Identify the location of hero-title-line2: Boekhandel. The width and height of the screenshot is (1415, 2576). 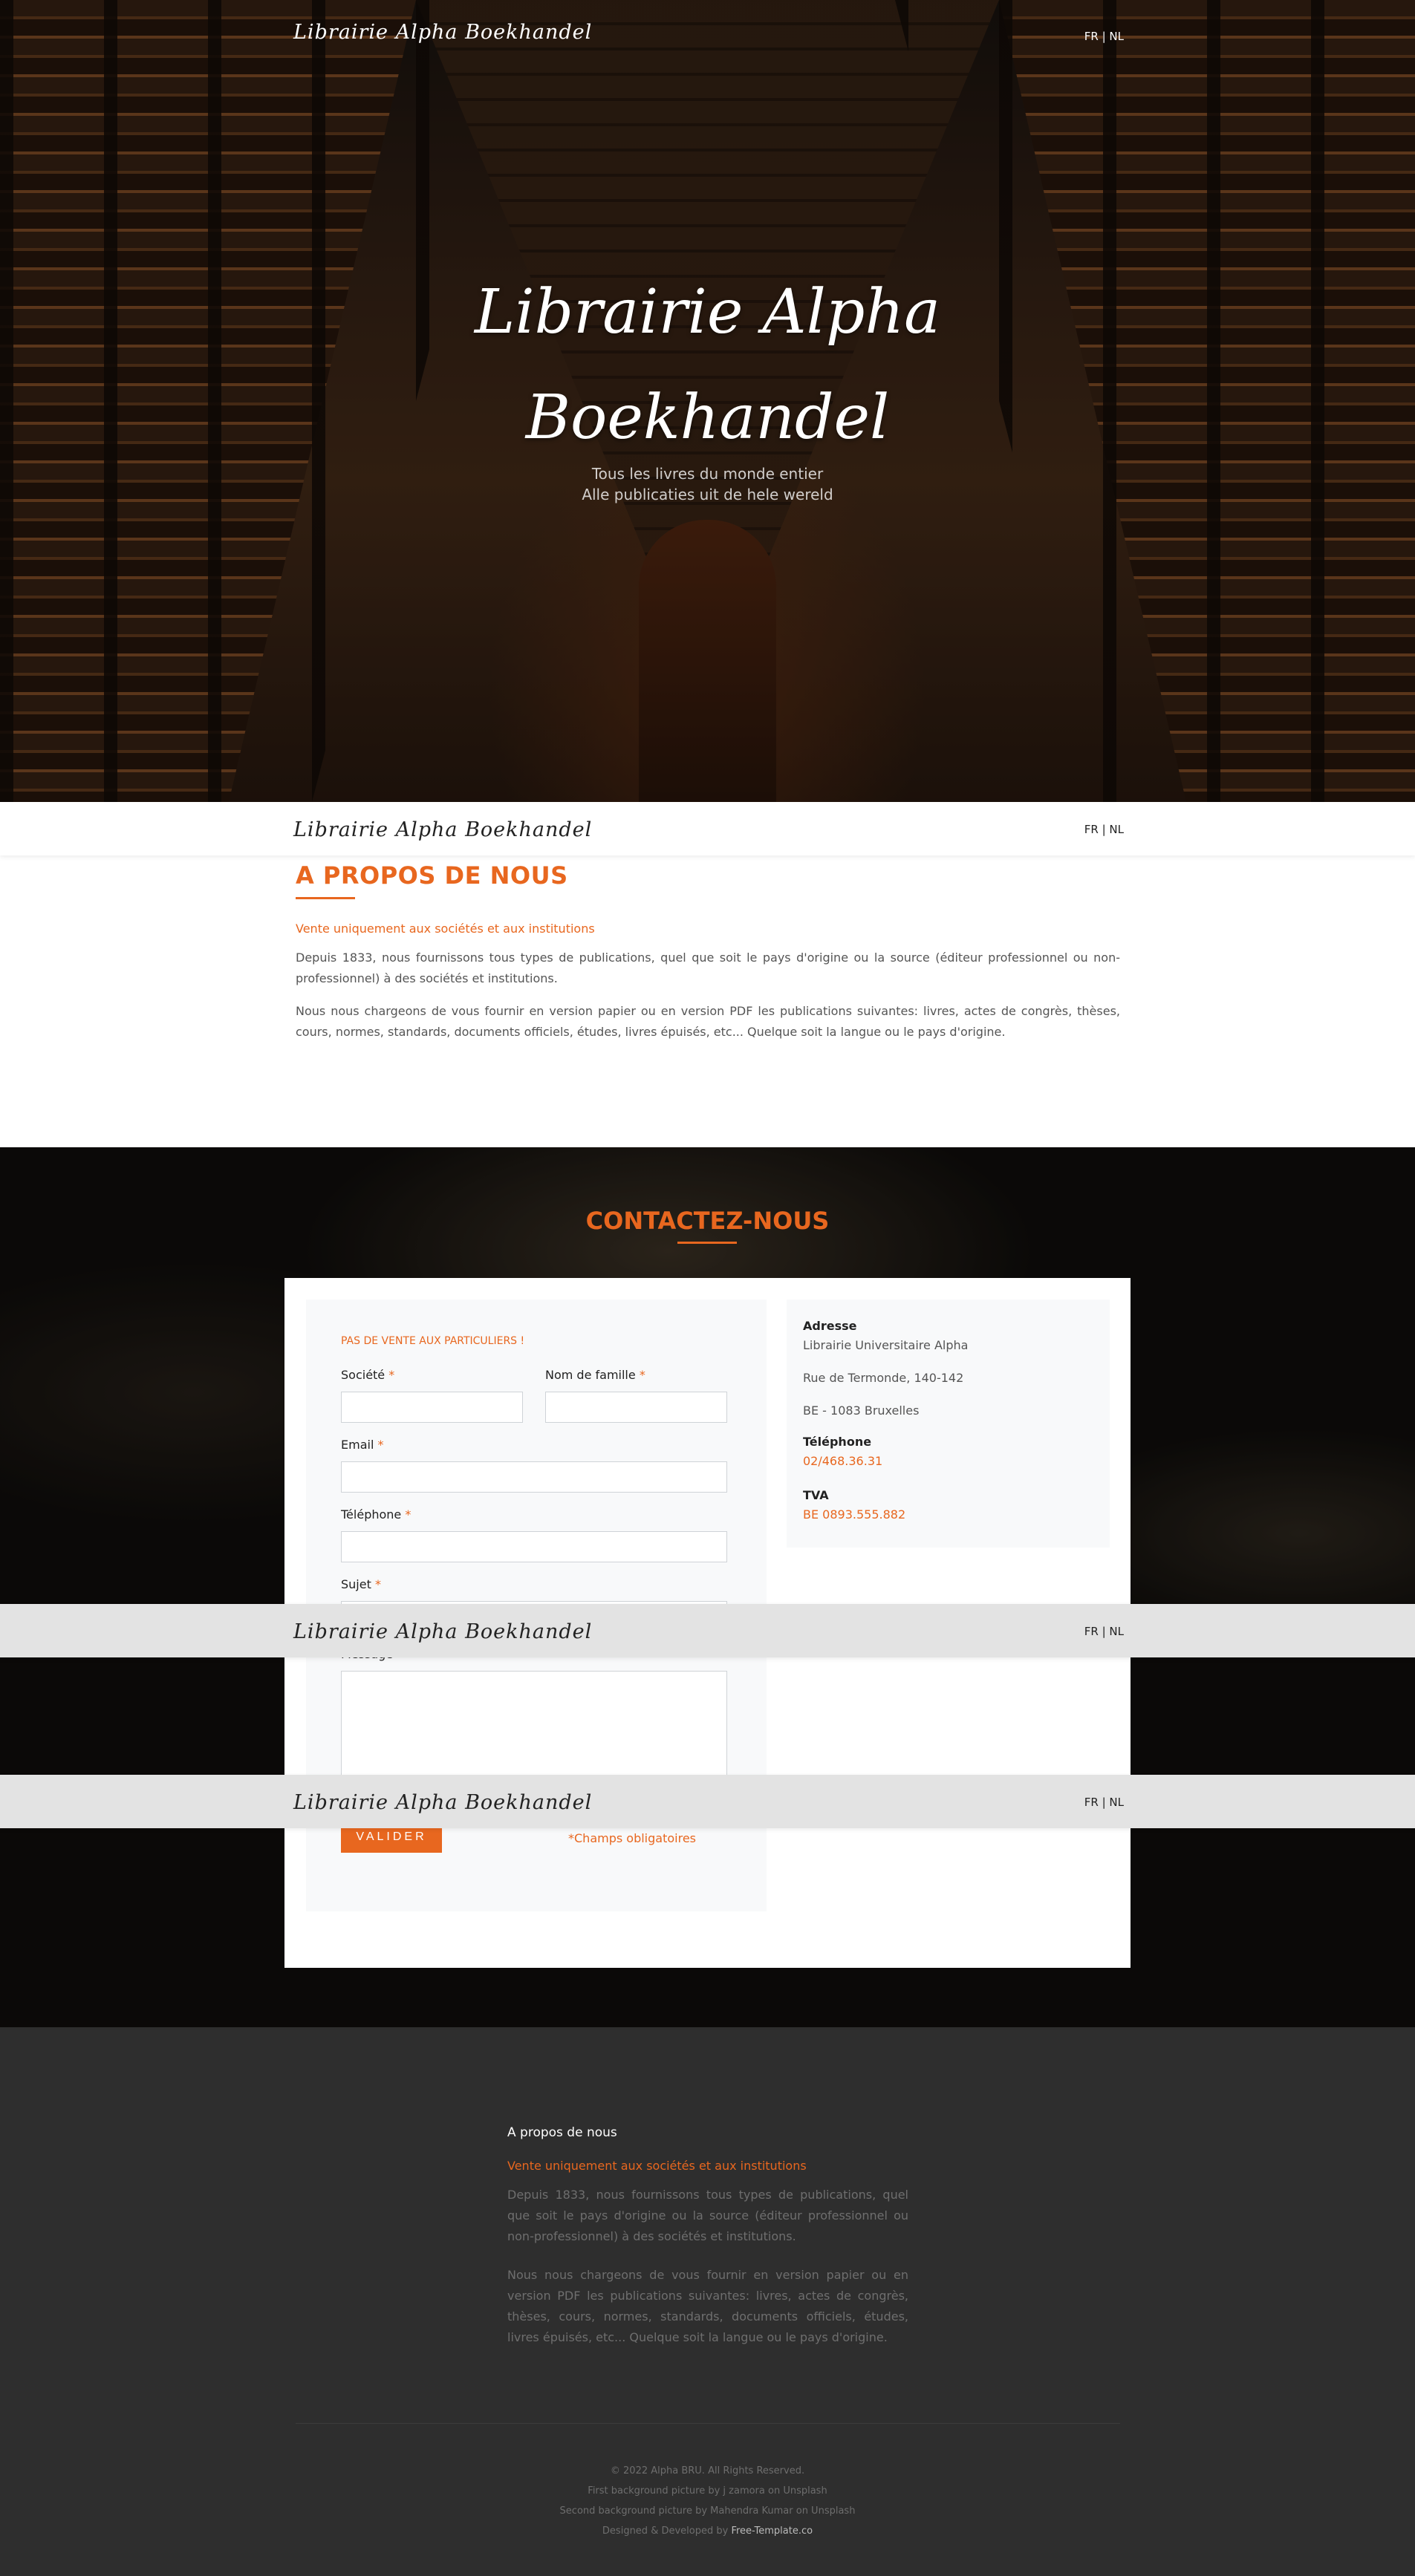
(707, 417).